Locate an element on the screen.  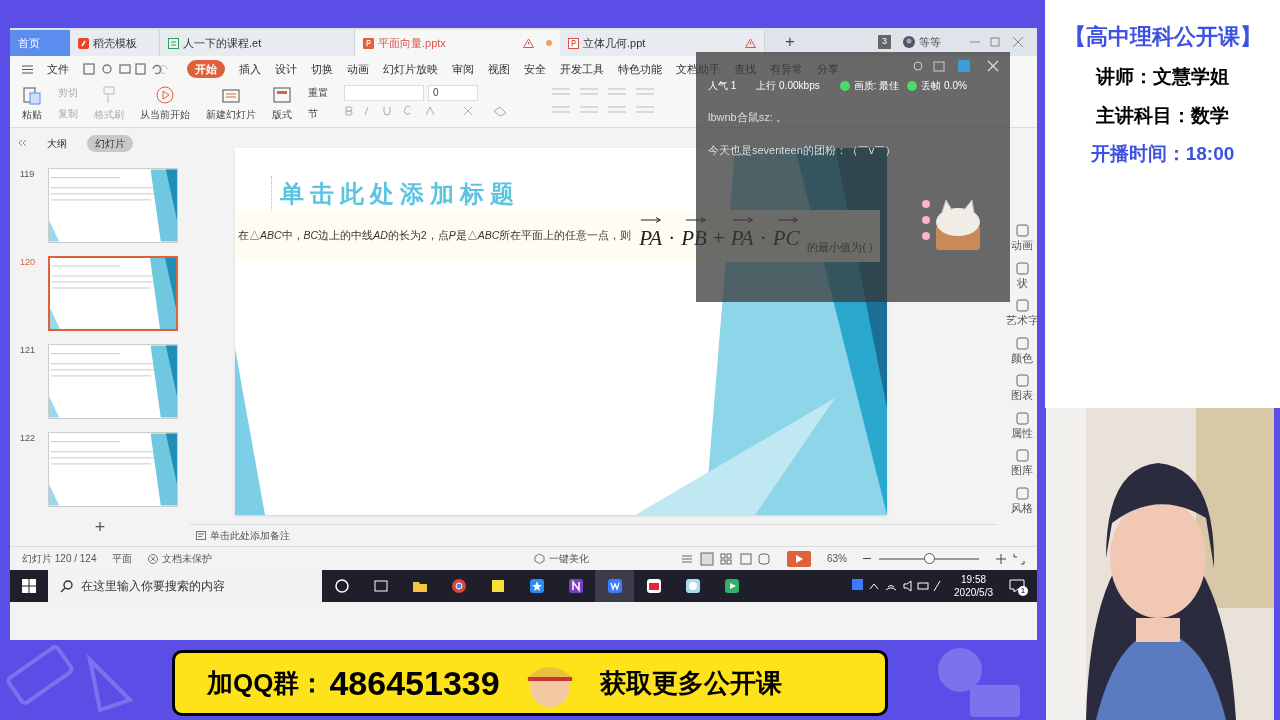
protection-status: 文档未保护 is located at coordinates (187, 558).